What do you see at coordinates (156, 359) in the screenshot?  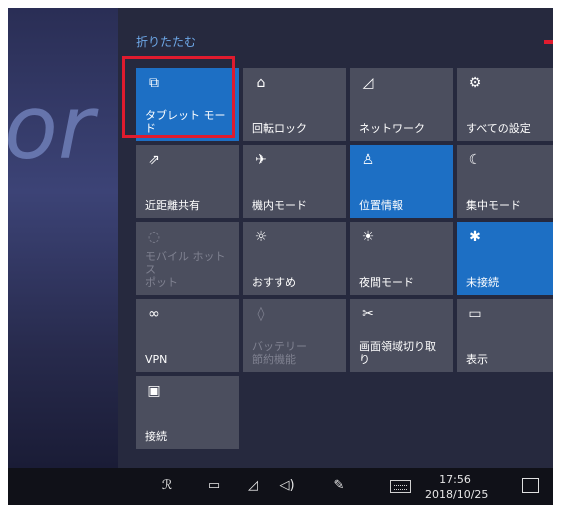 I see `tile-label: VPN` at bounding box center [156, 359].